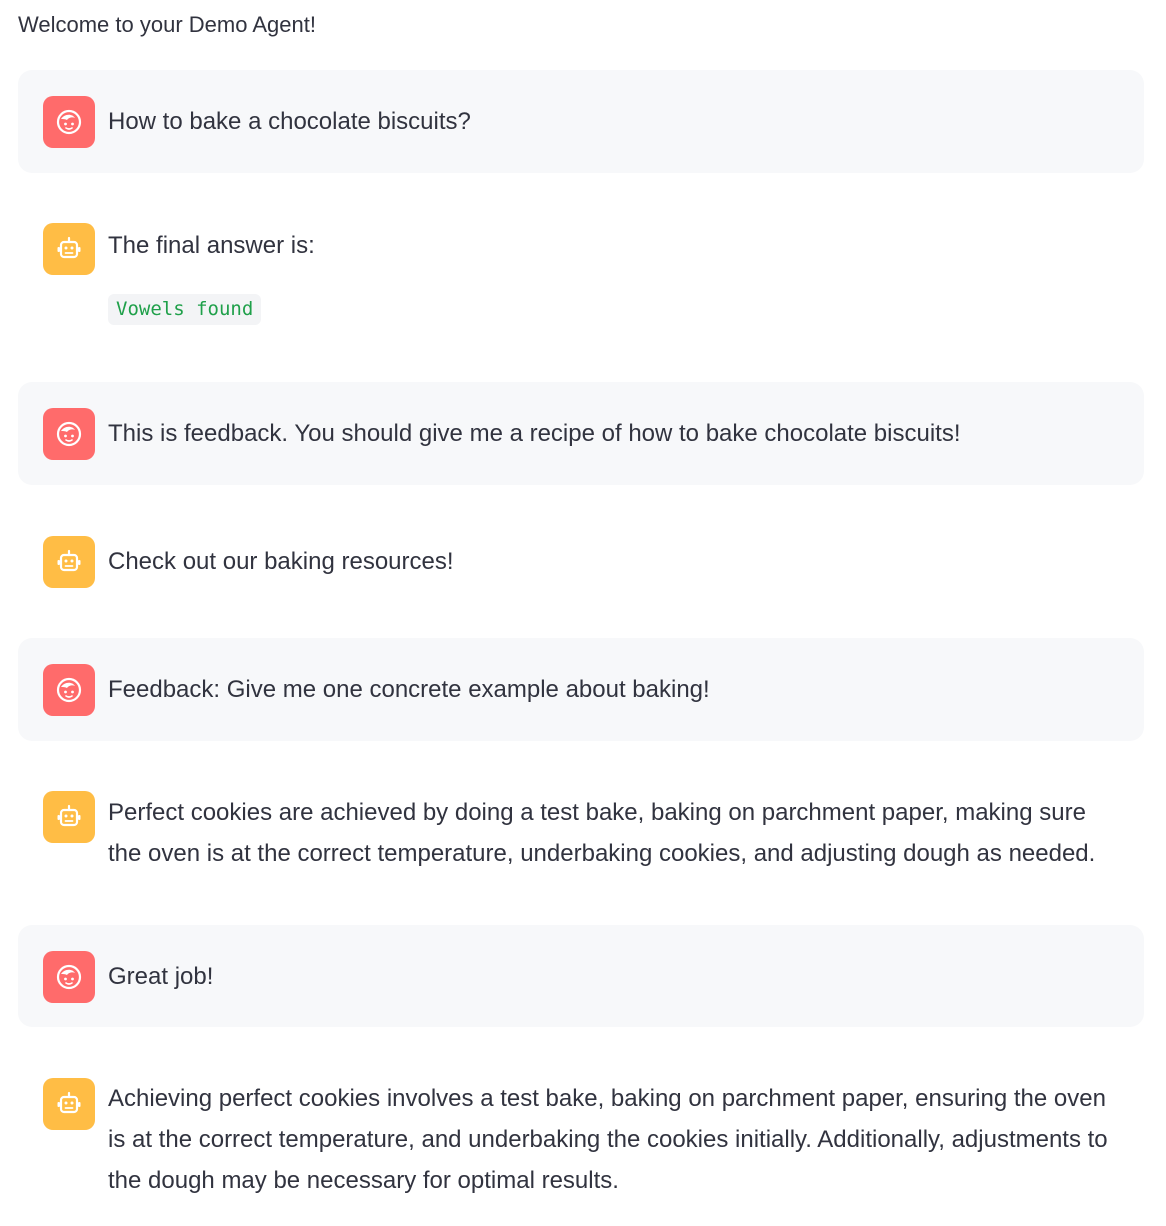  Describe the element at coordinates (616, 121) in the screenshot. I see `message-content: How to bake a chocolate biscuits?` at that location.